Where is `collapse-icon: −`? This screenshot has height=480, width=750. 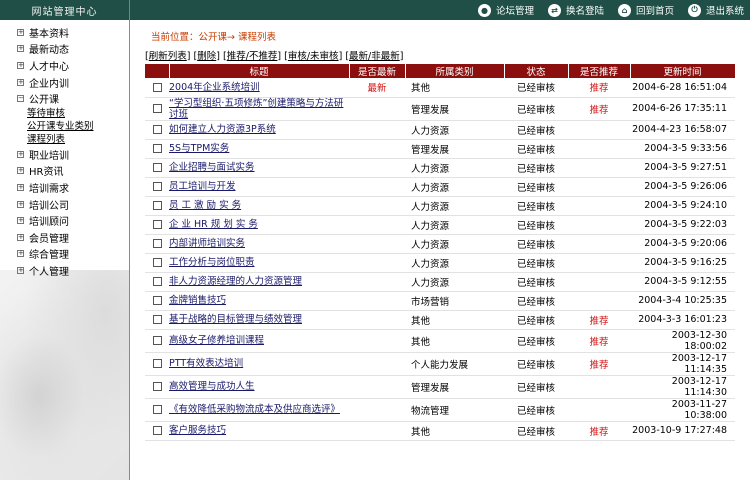 collapse-icon: − is located at coordinates (20, 99).